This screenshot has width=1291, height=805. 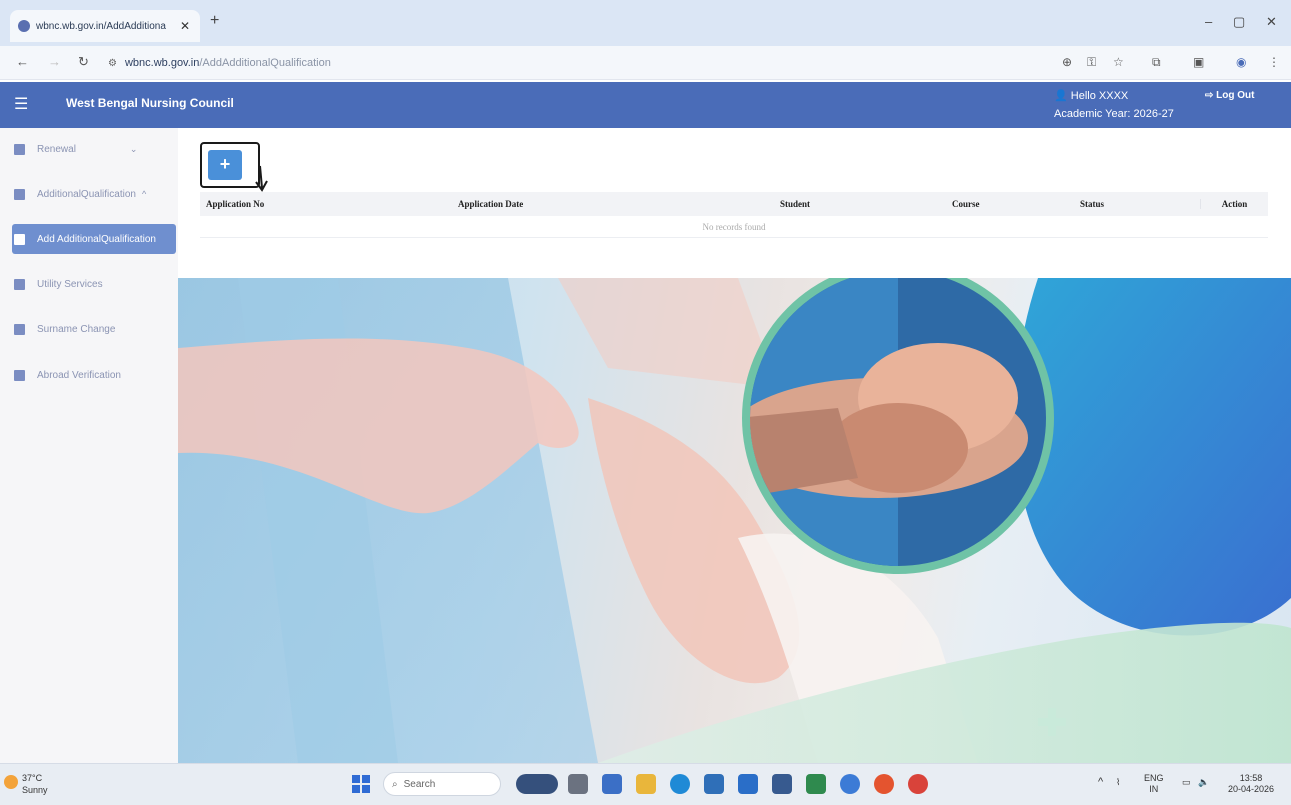 I want to click on sidebar-item-label: AdditionalQualification, so click(x=86, y=194).